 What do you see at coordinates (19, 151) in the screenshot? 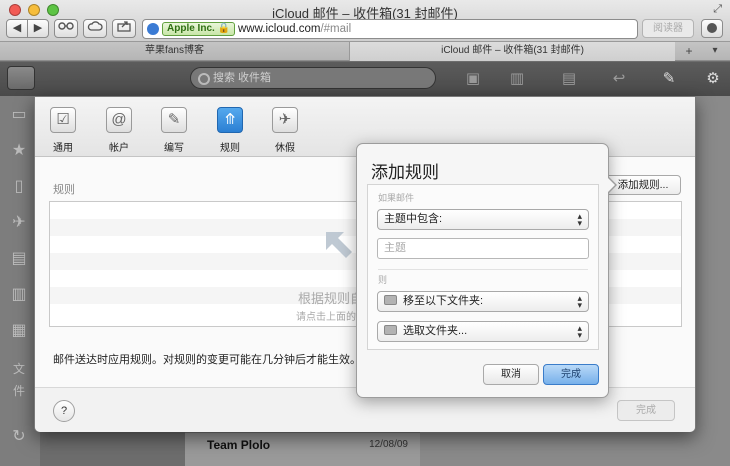
I see `vip-star-icon: ★` at bounding box center [19, 151].